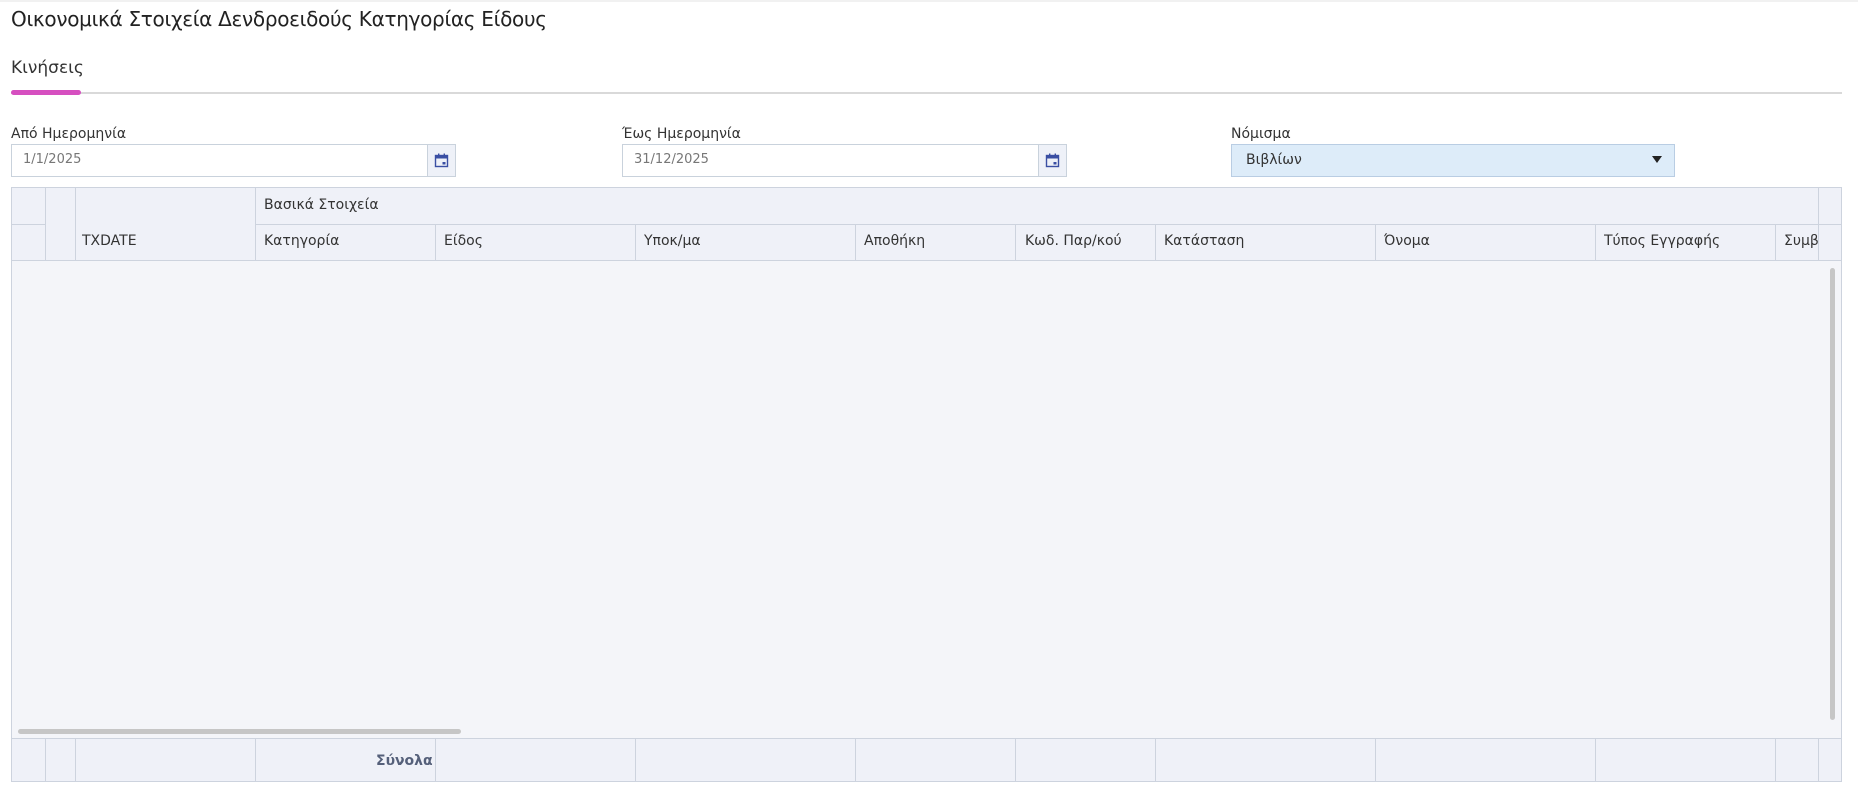  I want to click on tab-kiniseis: Κινήσεις, so click(47, 68).